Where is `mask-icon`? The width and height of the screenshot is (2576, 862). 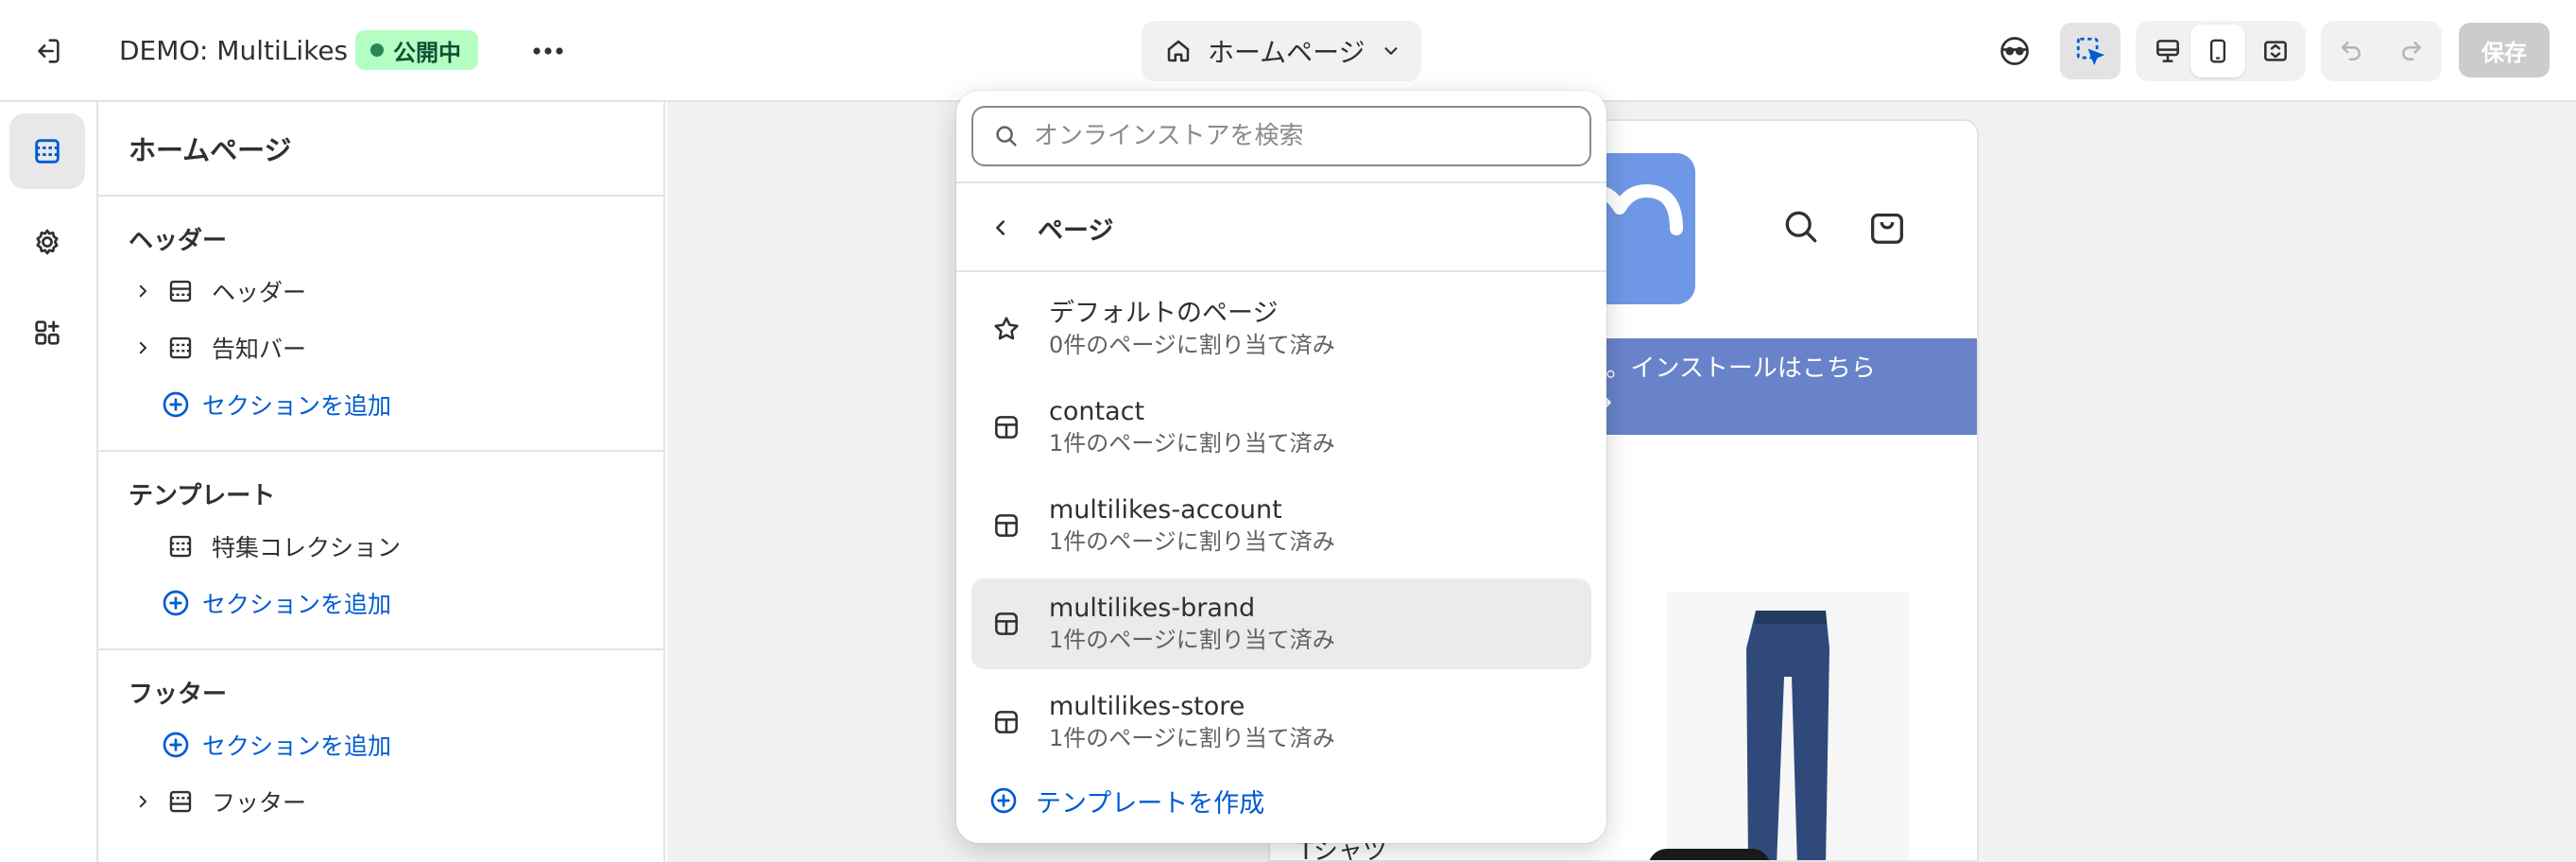 mask-icon is located at coordinates (2015, 51).